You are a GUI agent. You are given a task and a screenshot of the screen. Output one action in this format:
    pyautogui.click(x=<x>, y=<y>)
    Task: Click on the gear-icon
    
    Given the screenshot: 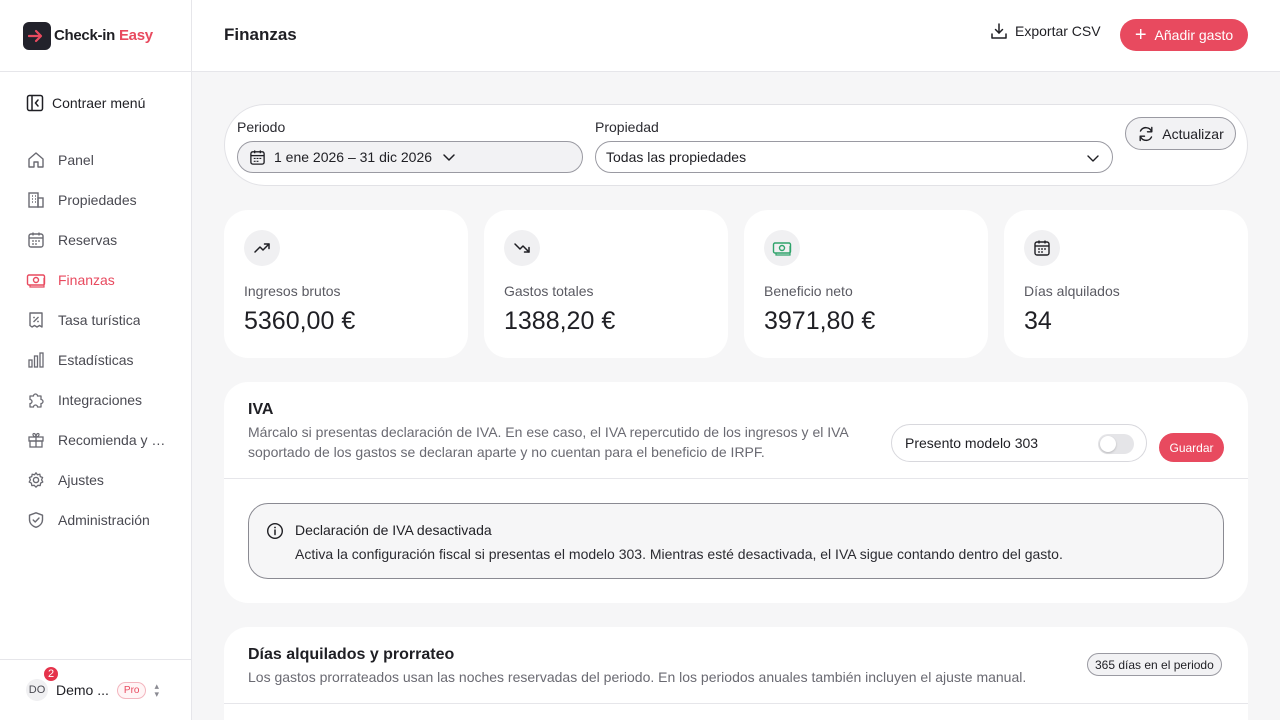 What is the action you would take?
    pyautogui.click(x=36, y=480)
    